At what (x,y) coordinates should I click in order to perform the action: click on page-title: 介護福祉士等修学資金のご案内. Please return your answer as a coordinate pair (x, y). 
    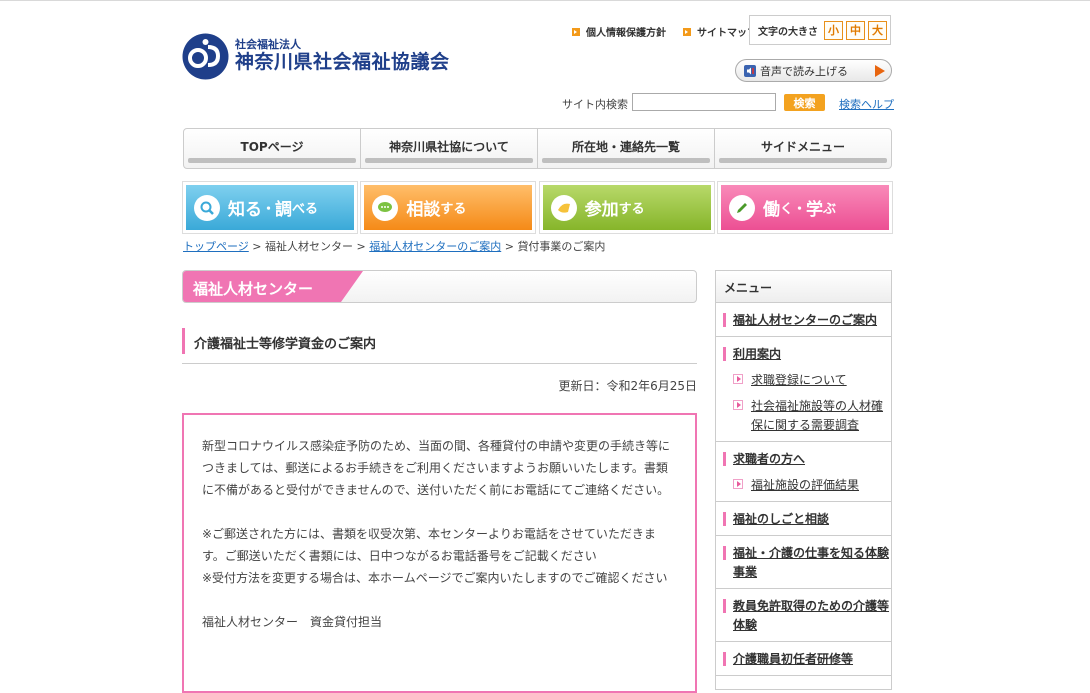
    Looking at the image, I should click on (285, 344).